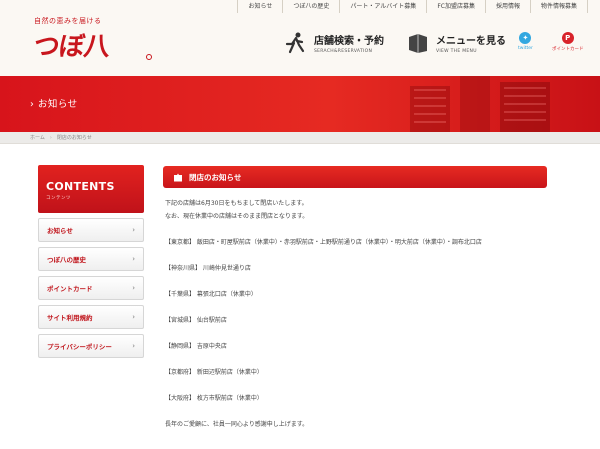 The width and height of the screenshot is (600, 449). I want to click on topnav-news: お知らせ, so click(259, 6).